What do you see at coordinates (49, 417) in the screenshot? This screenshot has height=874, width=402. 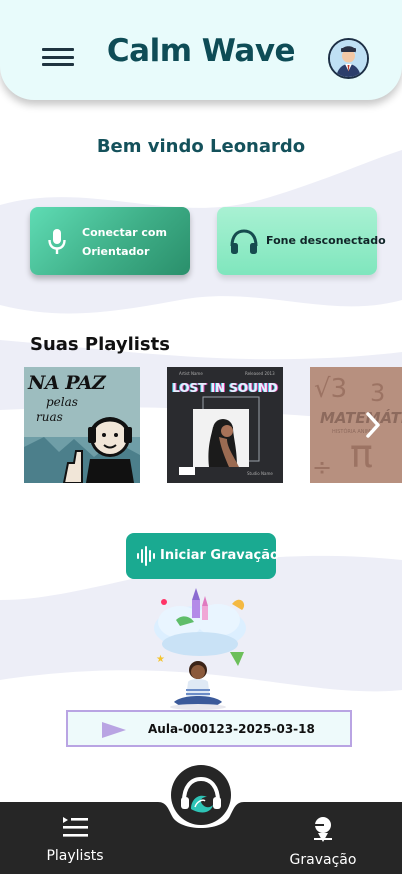 I see `playlist-subtitle-ruas: ruas` at bounding box center [49, 417].